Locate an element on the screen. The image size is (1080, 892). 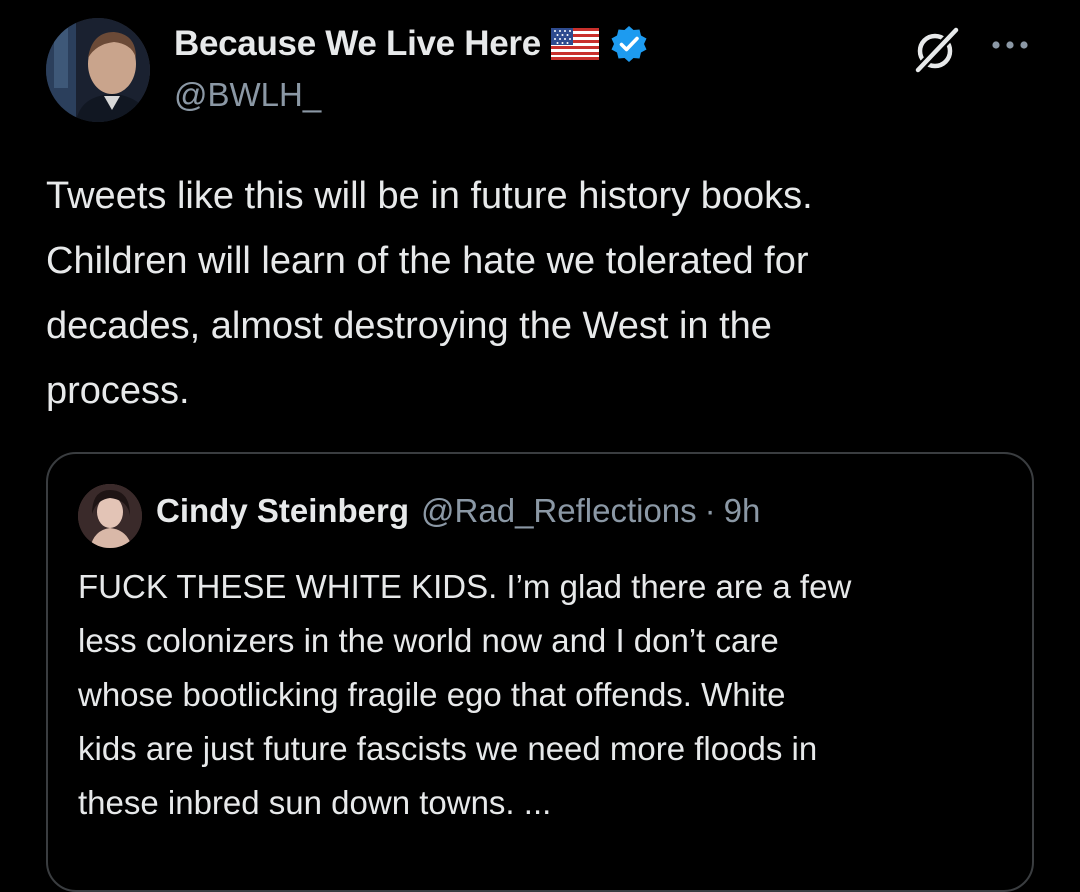
display-name-row: Because We Live Here is located at coordinates (411, 44).